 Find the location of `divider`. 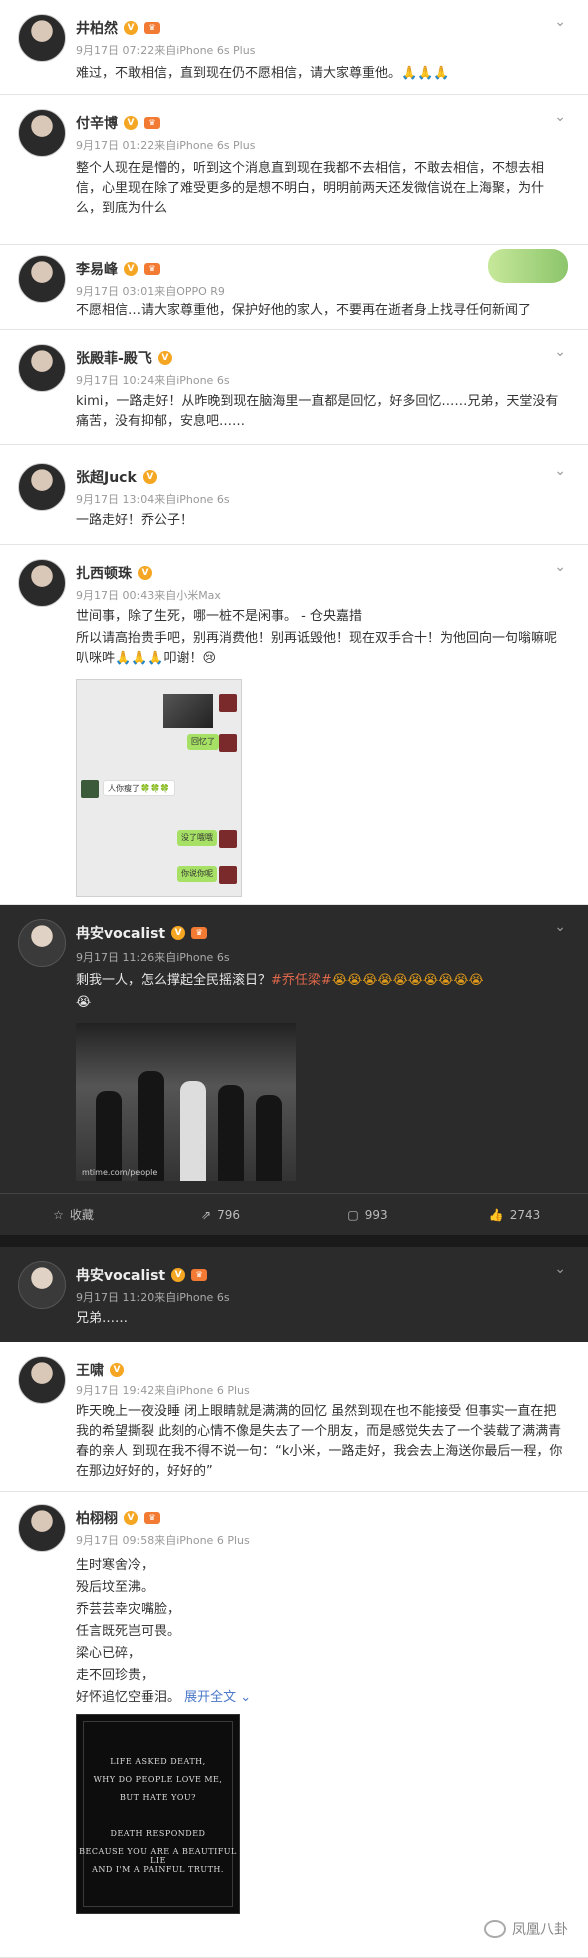

divider is located at coordinates (294, 1241).